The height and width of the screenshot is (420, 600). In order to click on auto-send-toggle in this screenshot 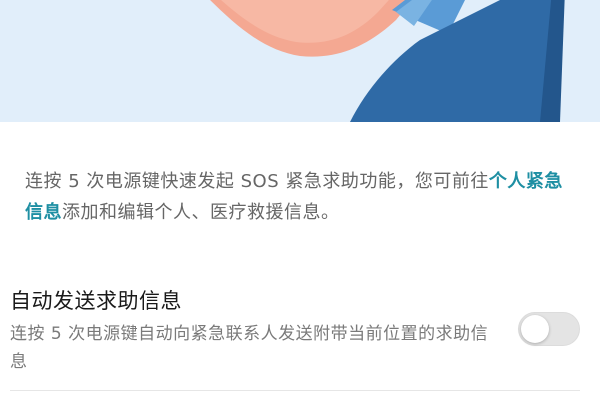, I will do `click(549, 329)`.